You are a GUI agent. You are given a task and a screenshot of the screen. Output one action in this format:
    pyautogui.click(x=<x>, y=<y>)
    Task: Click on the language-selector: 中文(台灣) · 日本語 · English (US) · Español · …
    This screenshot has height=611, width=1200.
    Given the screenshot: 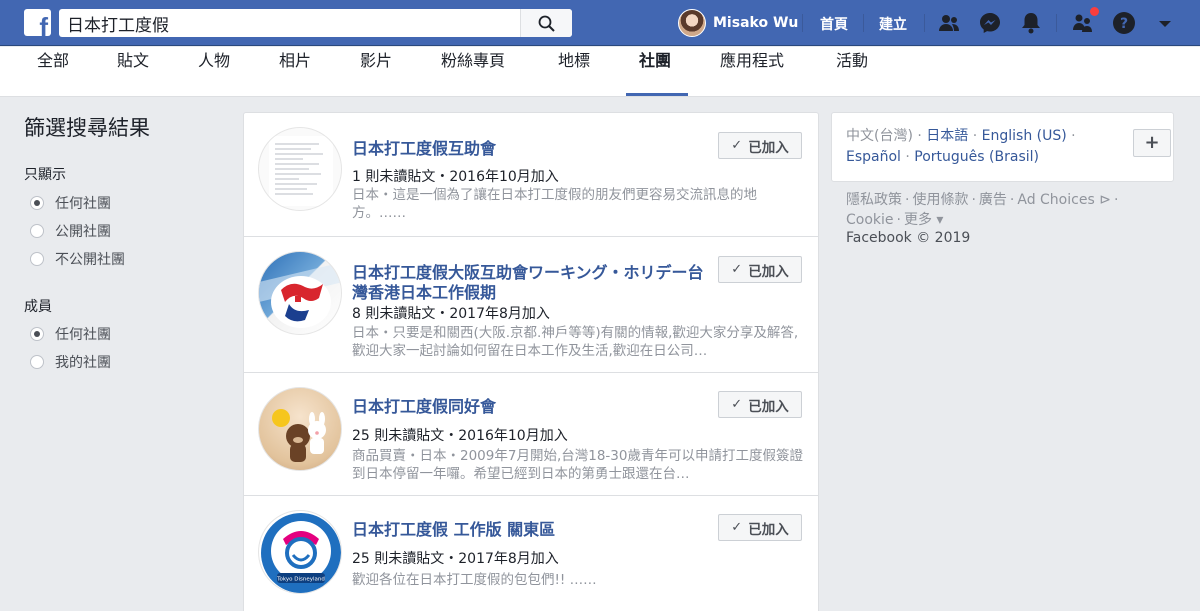 What is the action you would take?
    pyautogui.click(x=1002, y=147)
    